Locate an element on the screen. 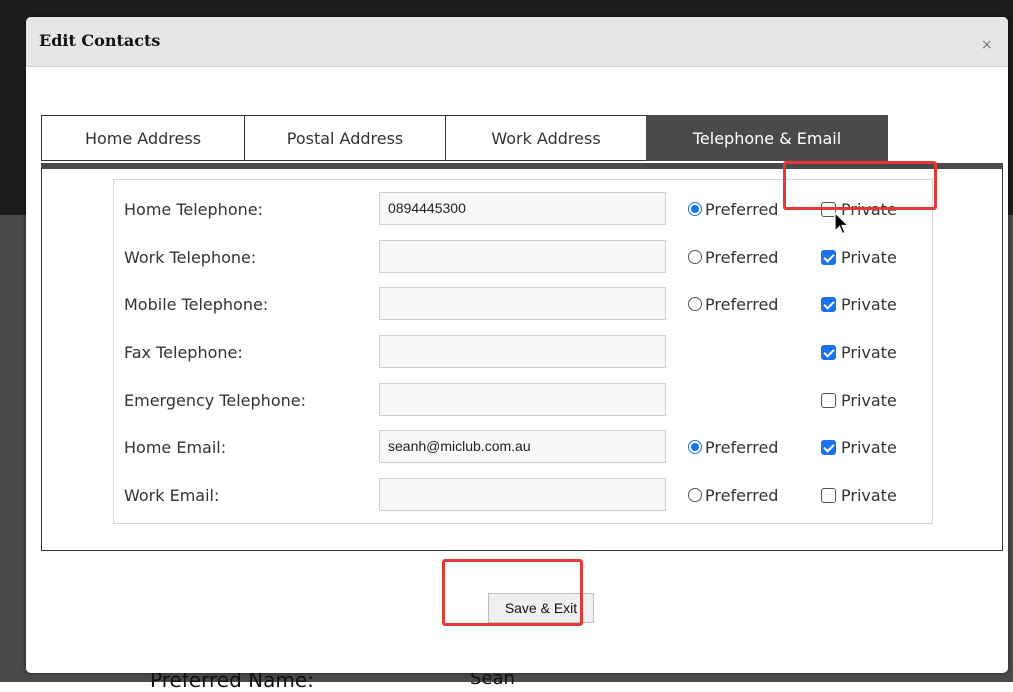  tab-home-address: Home Address is located at coordinates (143, 138).